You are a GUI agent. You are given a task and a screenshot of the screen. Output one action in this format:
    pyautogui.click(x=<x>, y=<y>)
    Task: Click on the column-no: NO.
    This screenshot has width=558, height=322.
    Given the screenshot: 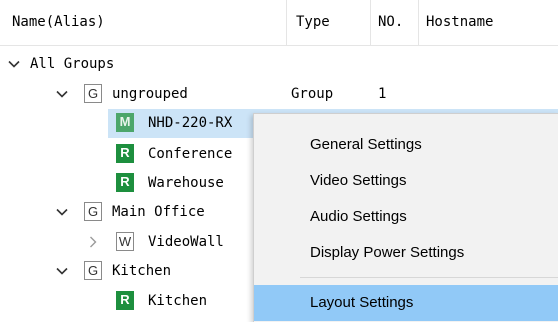 What is the action you would take?
    pyautogui.click(x=390, y=22)
    